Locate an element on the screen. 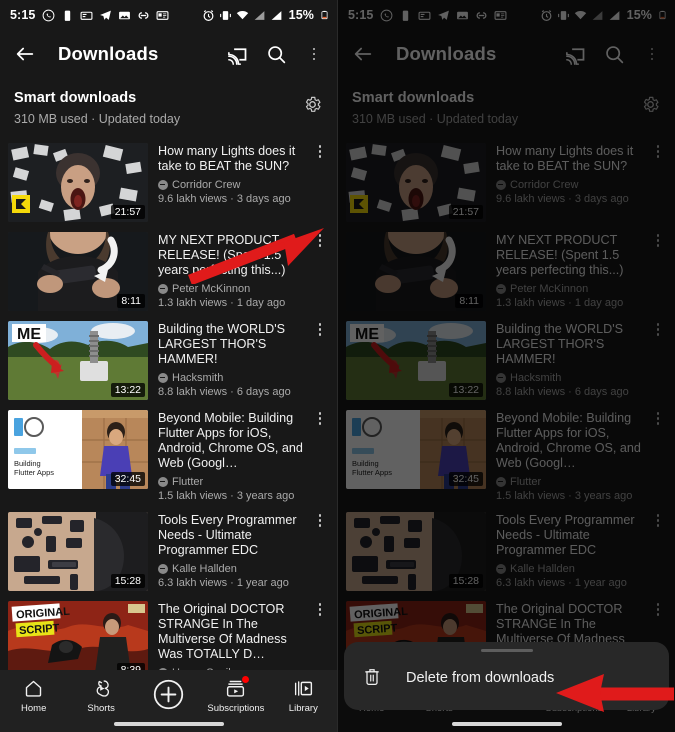 This screenshot has height=732, width=675. video-thumbnail: ORIGINAL SCRIPT 8:39 is located at coordinates (78, 640).